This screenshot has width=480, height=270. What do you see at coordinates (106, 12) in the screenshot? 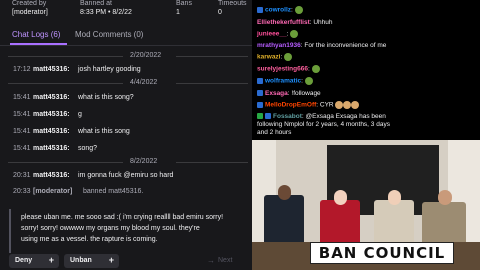
I see `banned-at-value: 8:33 PM • 8/2/22` at bounding box center [106, 12].